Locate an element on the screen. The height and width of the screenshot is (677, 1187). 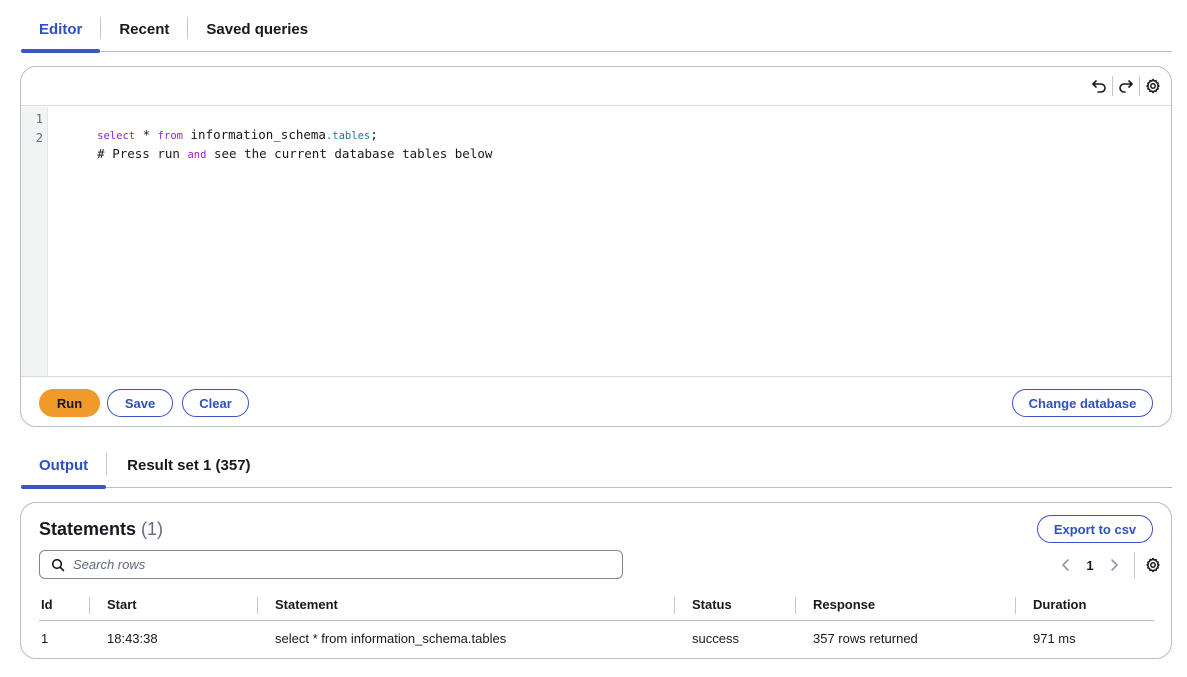
redo-icon is located at coordinates (1126, 86).